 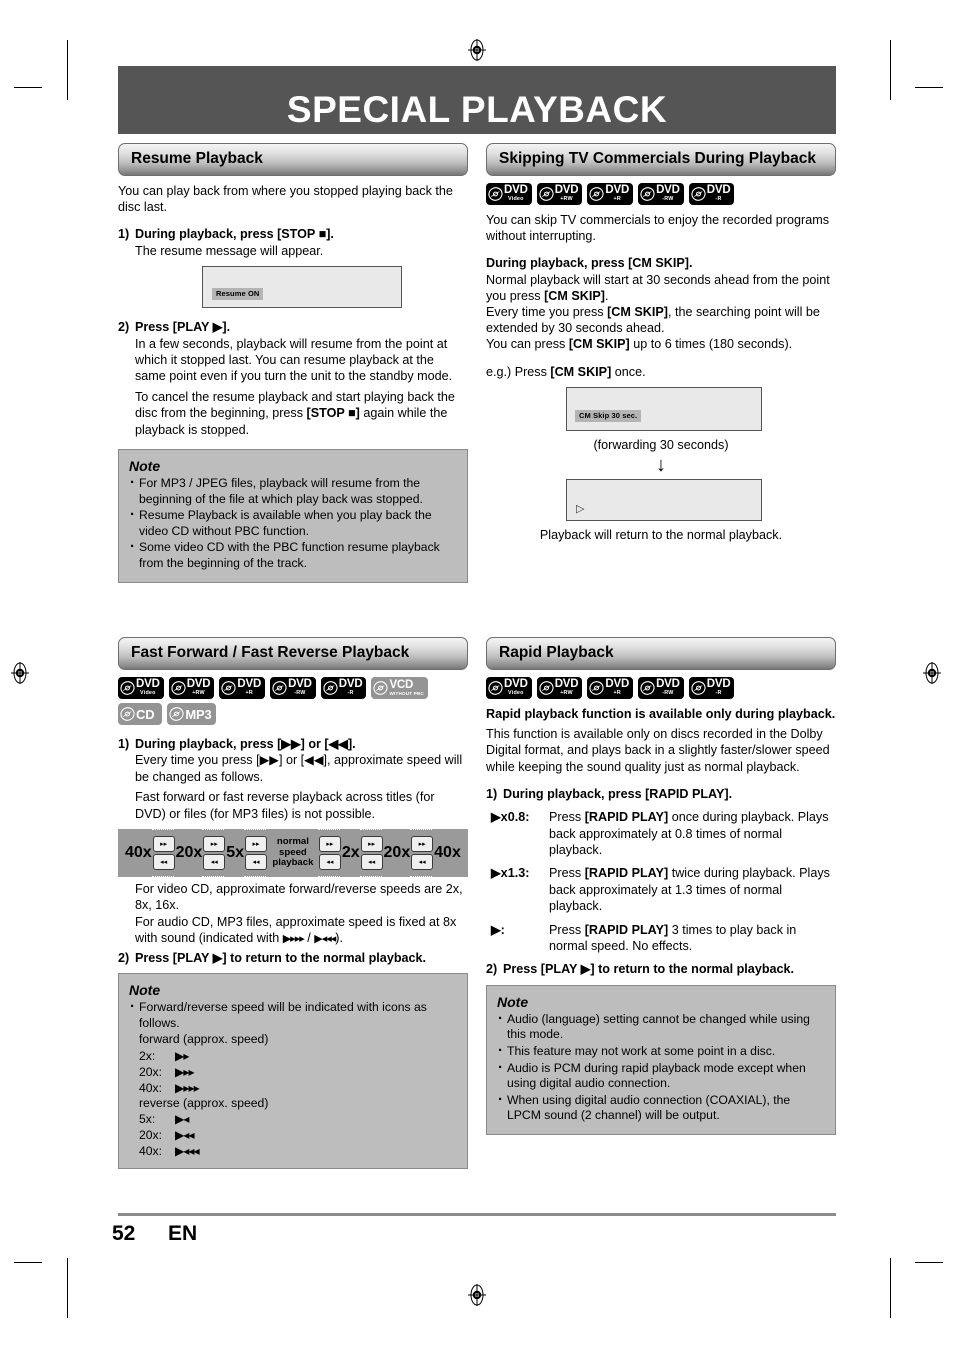 I want to click on section-header-rapid-playback: Rapid Playback, so click(x=661, y=653).